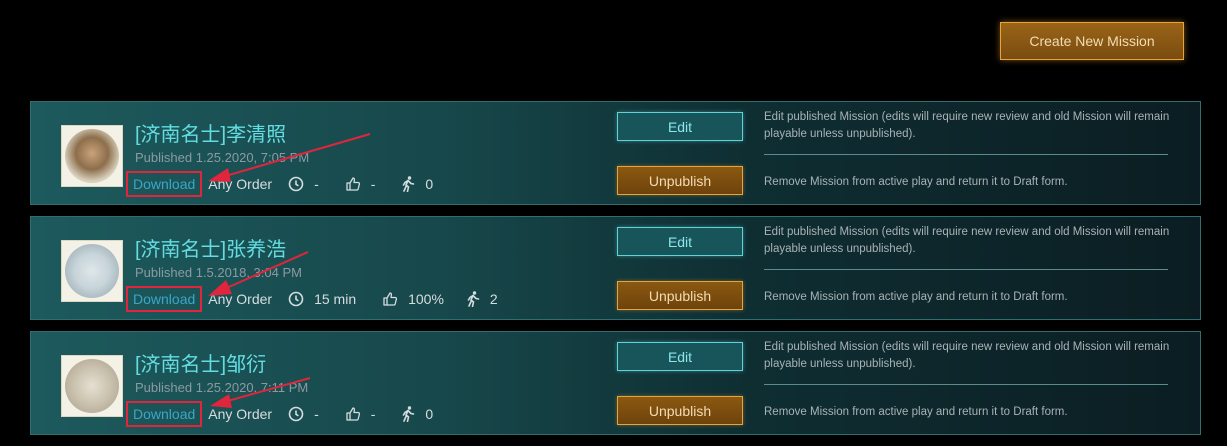  I want to click on mission-title: [济南名士]张养浩, so click(210, 247).